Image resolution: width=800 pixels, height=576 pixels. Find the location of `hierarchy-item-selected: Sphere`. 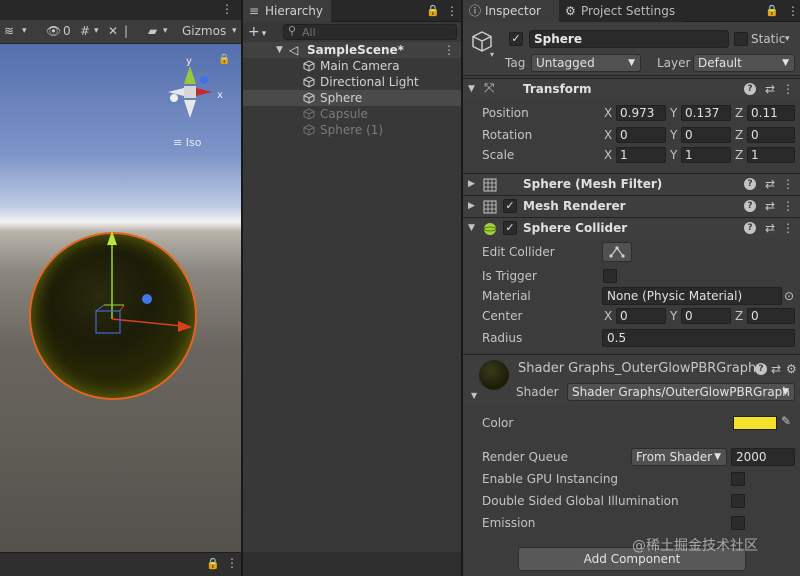

hierarchy-item-selected: Sphere is located at coordinates (352, 98).